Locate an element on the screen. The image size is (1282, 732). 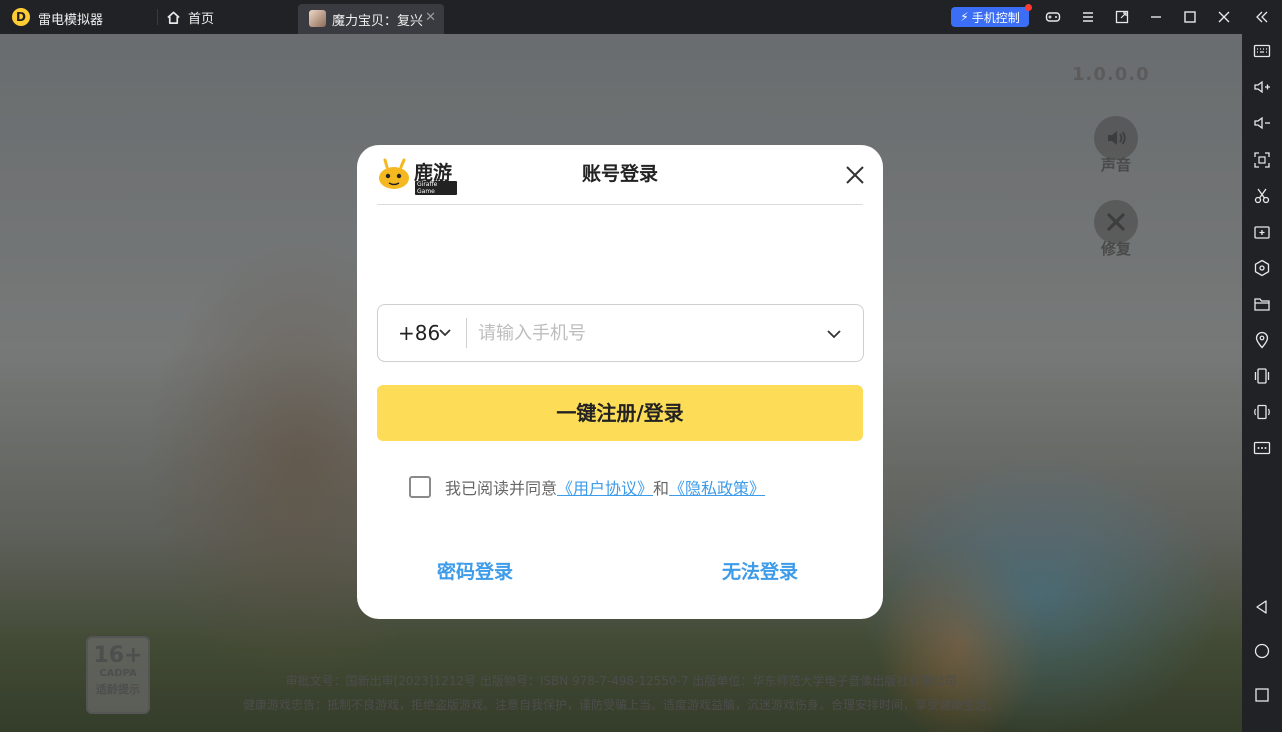
game-thumbnail is located at coordinates (317, 18).